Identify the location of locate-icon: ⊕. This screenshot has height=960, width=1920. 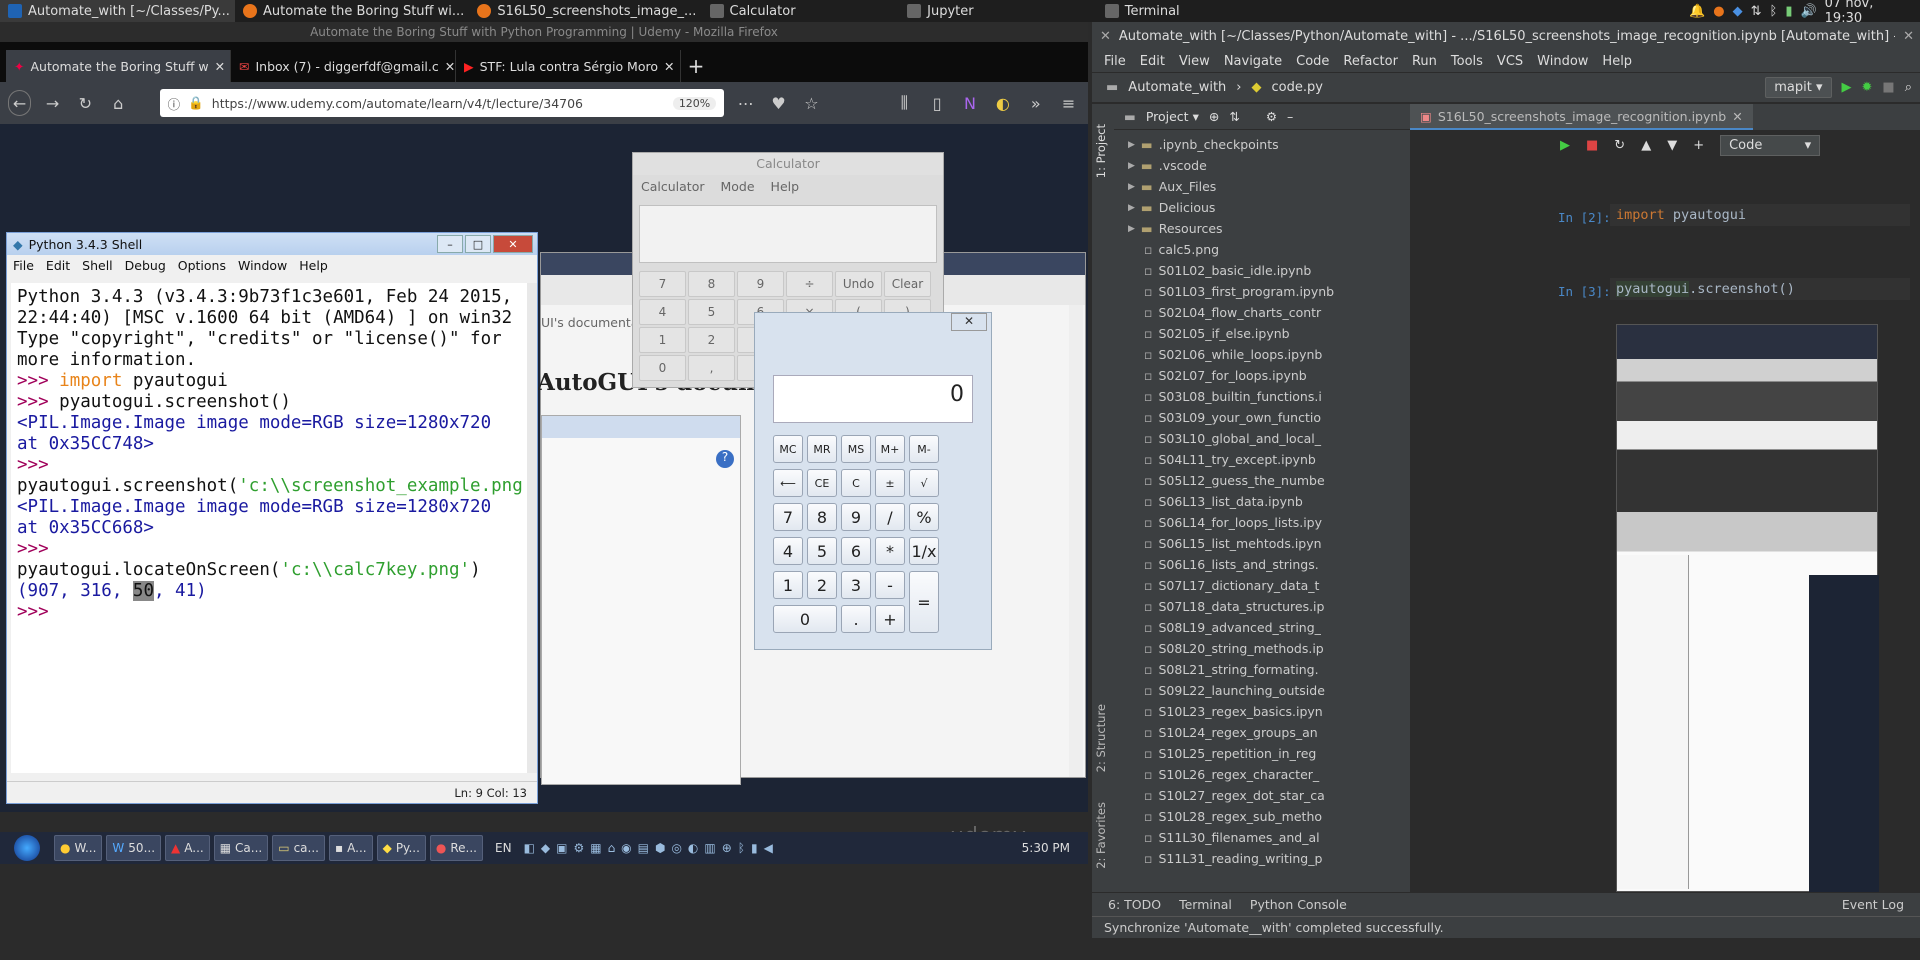
(1214, 116).